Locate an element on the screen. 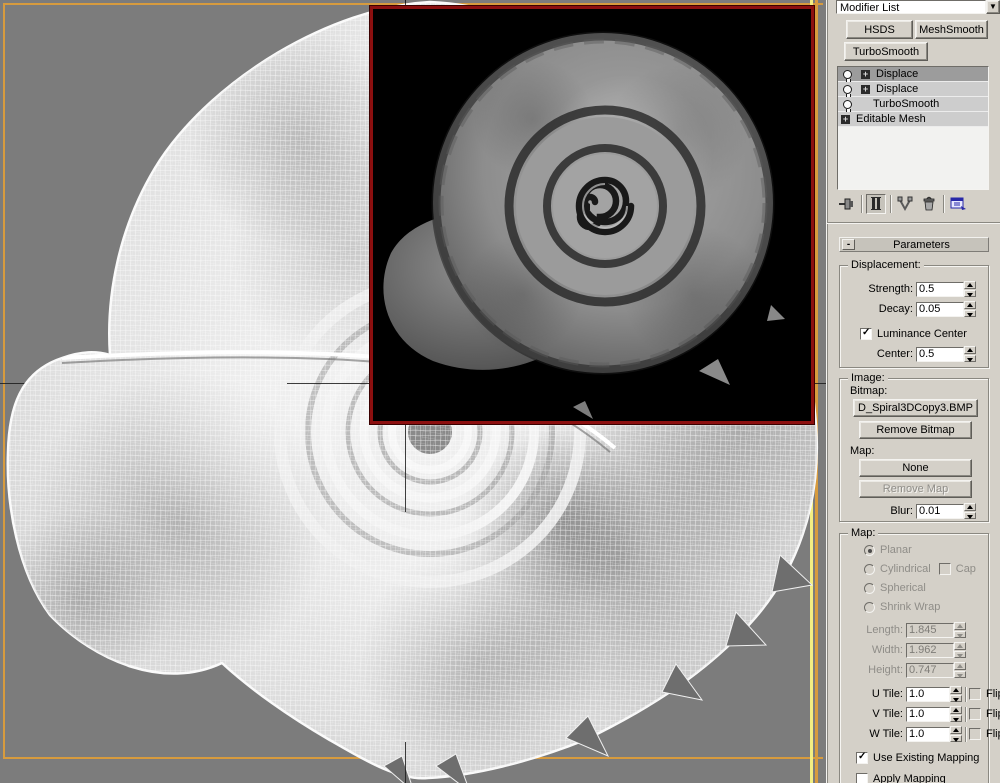 Image resolution: width=1000 pixels, height=783 pixels. center-spinner is located at coordinates (970, 354).